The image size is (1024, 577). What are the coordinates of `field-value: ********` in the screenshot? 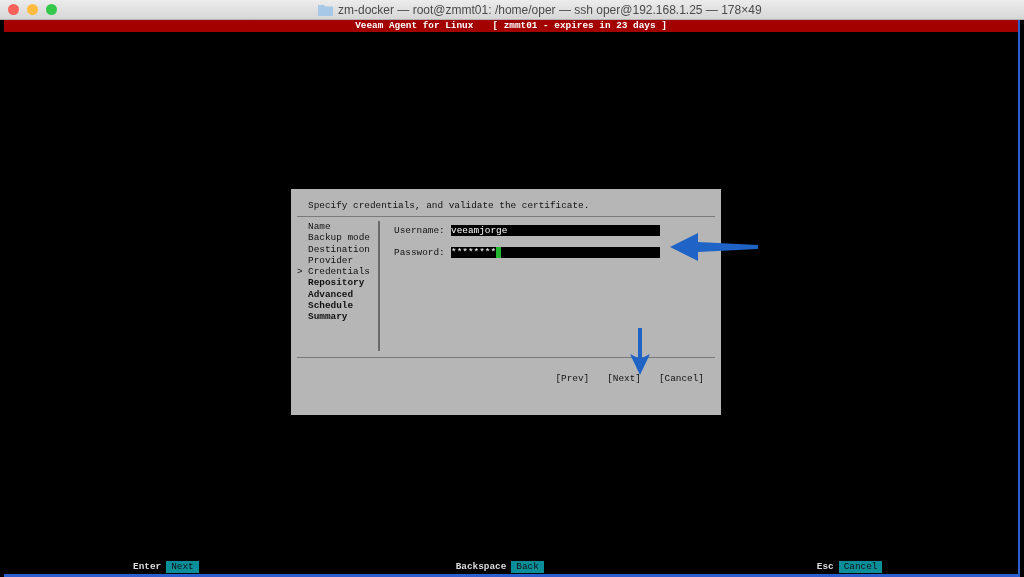 It's located at (473, 252).